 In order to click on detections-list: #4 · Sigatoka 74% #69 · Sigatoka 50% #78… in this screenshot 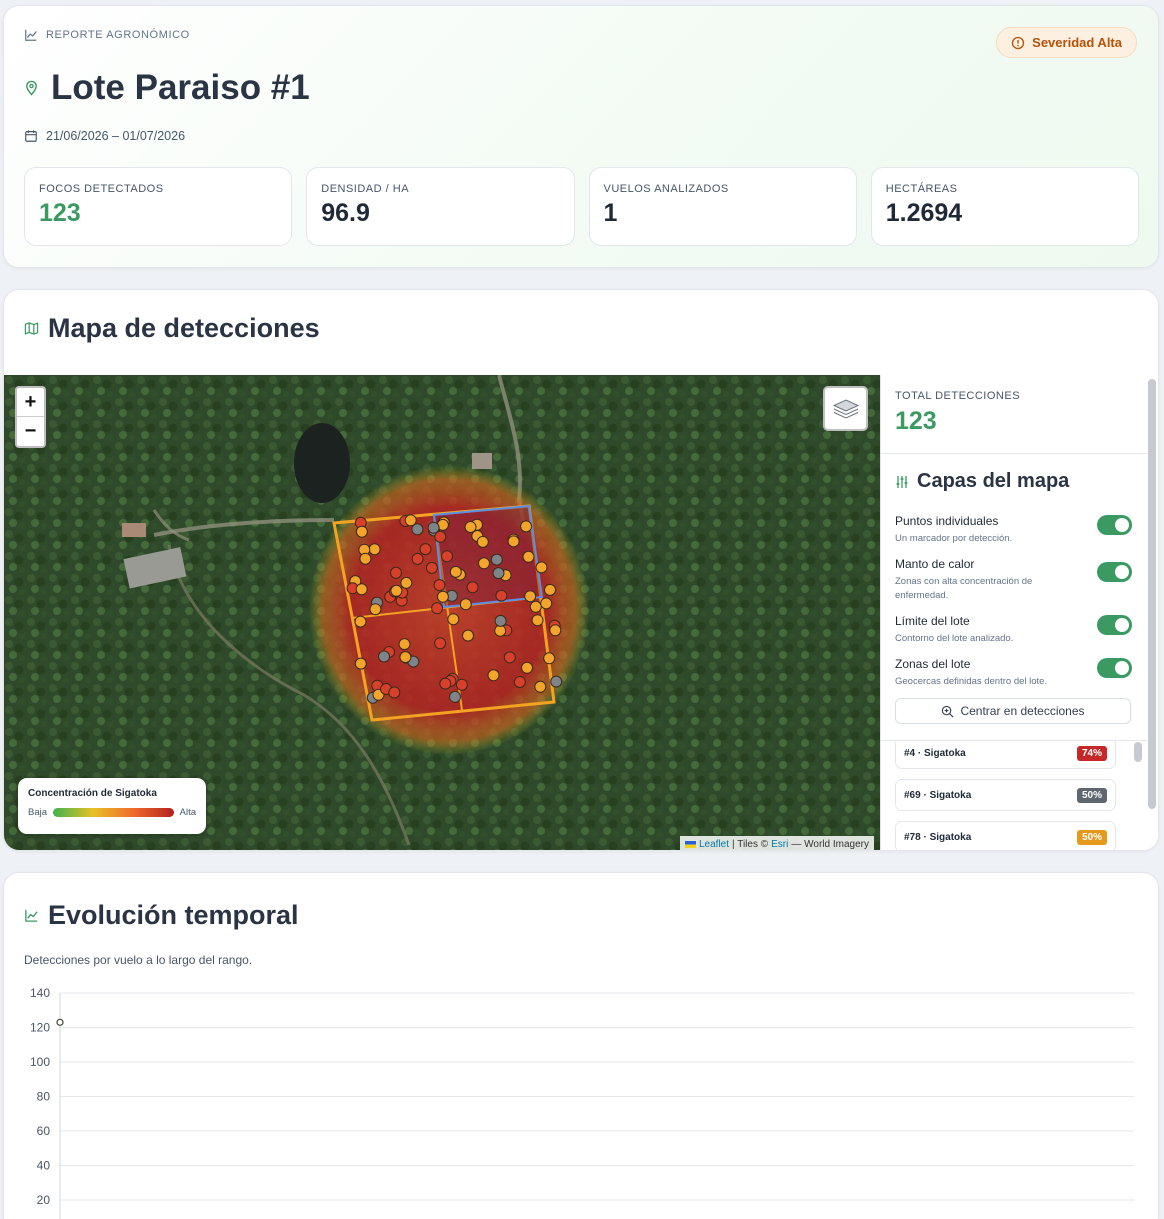, I will do `click(1014, 795)`.